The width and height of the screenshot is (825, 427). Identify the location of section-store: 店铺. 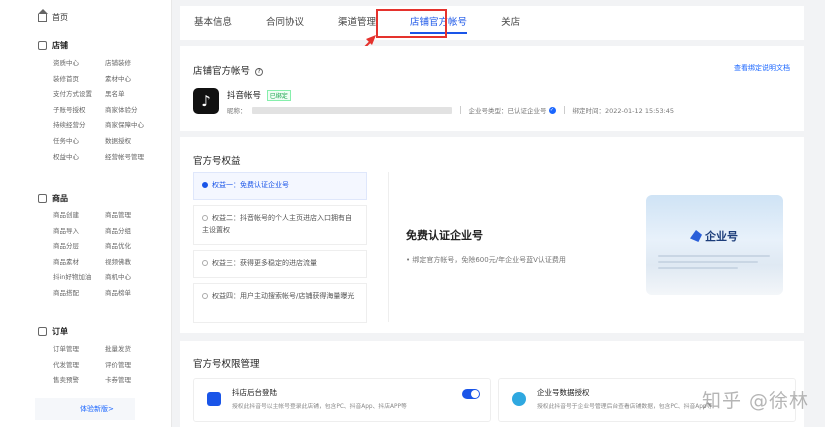
(53, 45).